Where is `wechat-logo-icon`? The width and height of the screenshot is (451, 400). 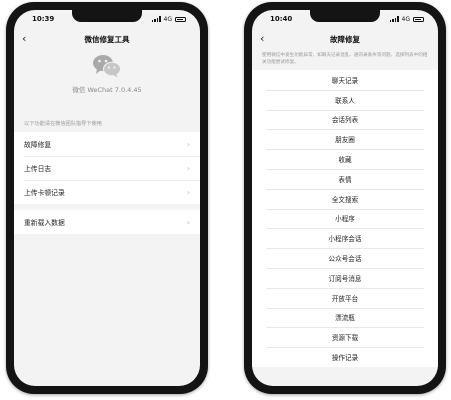 wechat-logo-icon is located at coordinates (107, 66).